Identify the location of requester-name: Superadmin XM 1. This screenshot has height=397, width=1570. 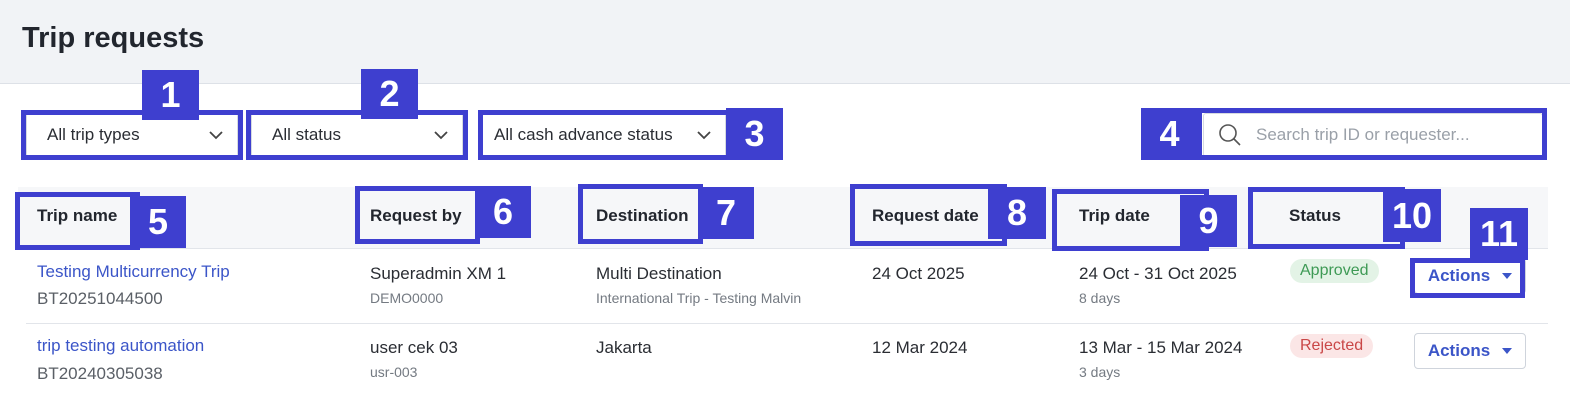
(438, 273).